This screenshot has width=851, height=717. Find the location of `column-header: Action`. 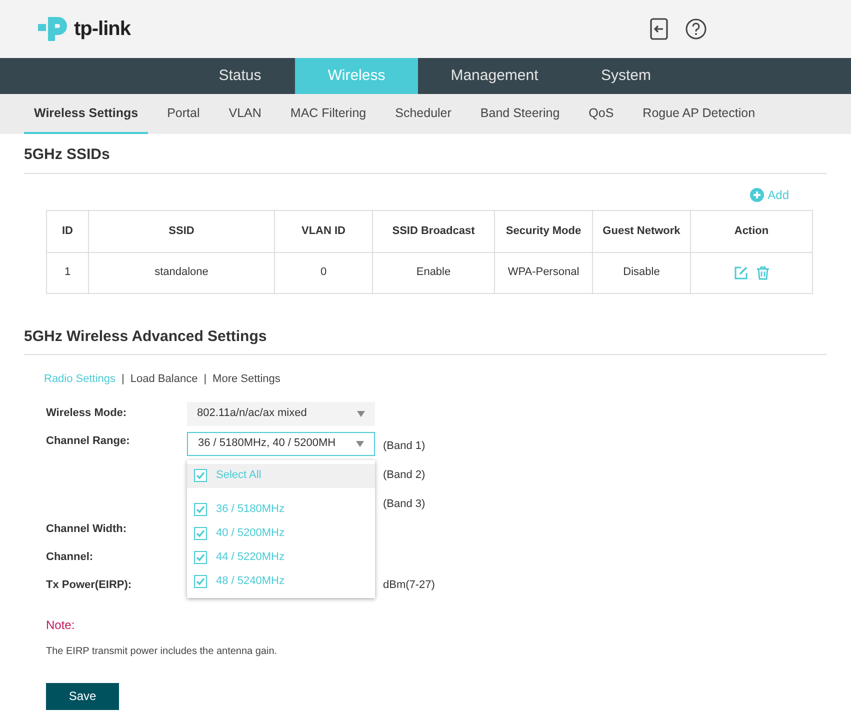

column-header: Action is located at coordinates (751, 231).